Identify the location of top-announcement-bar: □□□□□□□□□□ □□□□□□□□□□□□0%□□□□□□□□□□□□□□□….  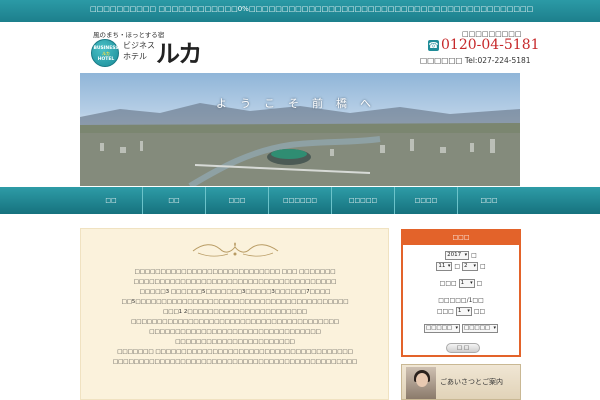
(300, 11).